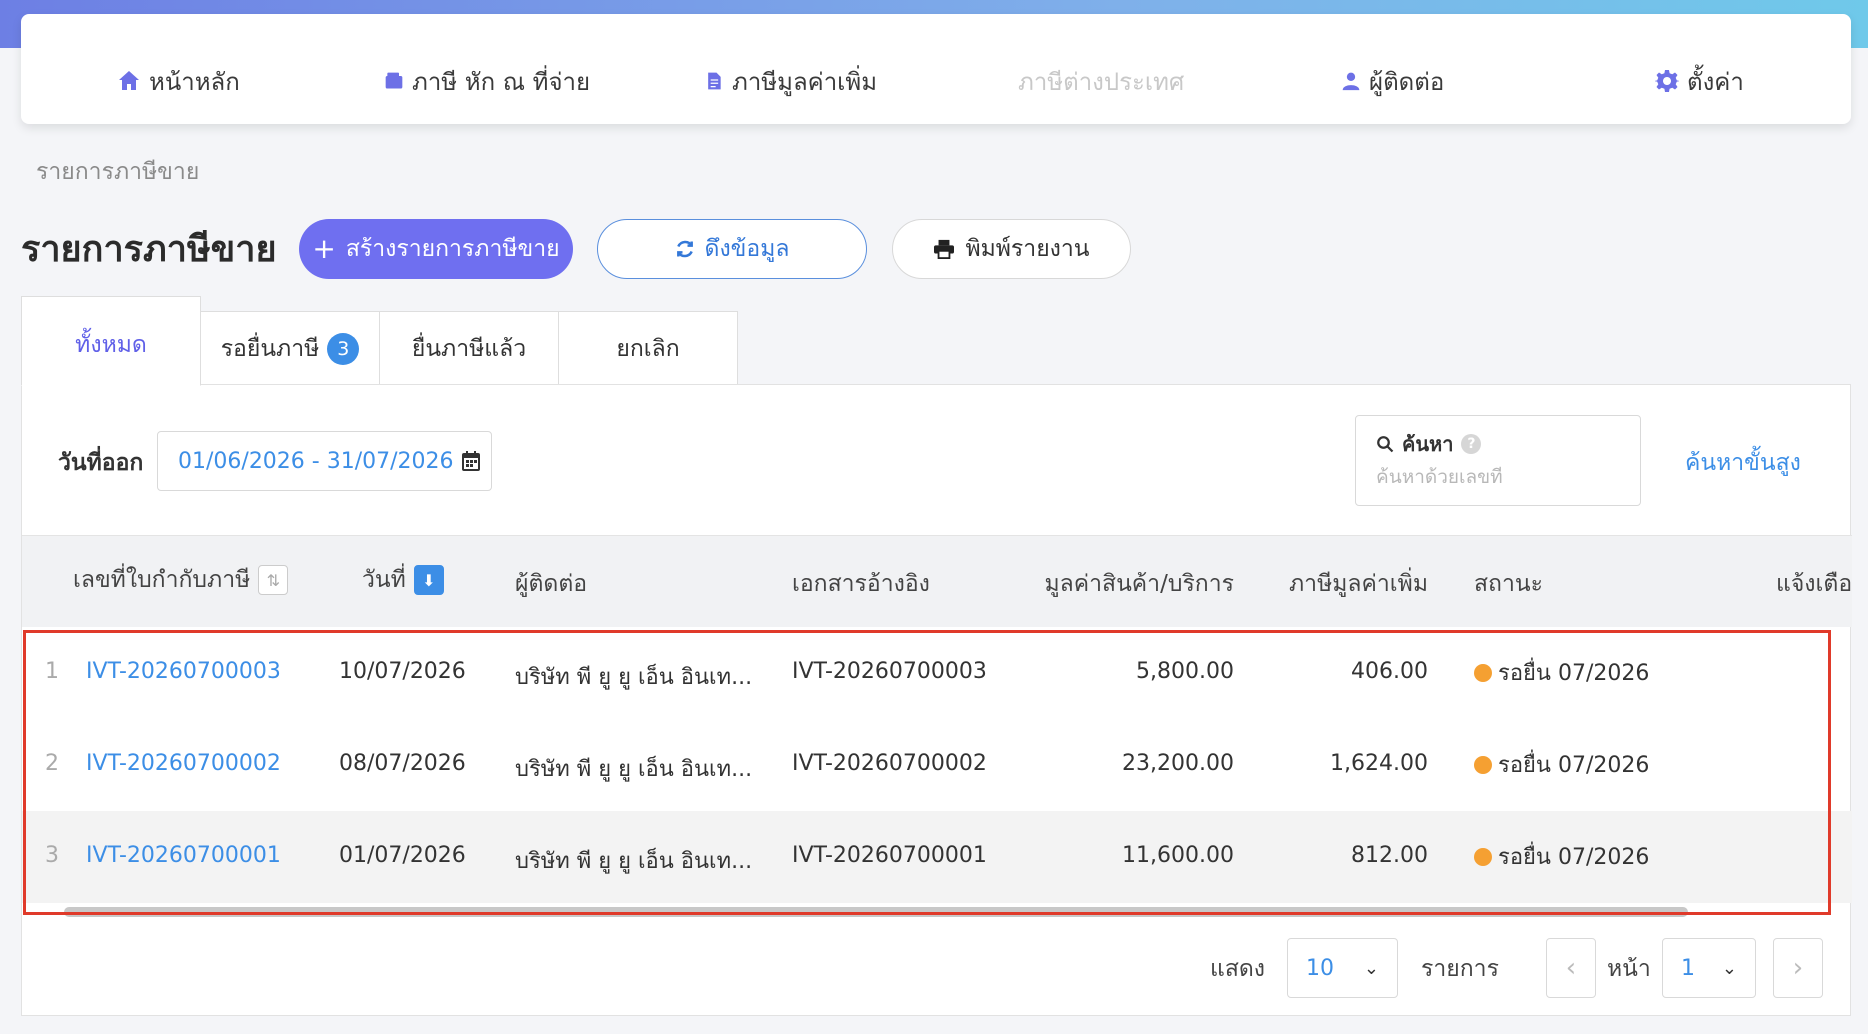 This screenshot has width=1868, height=1034. What do you see at coordinates (452, 249) in the screenshot?
I see `create-button-label: สร้างรายการภาษีขาย` at bounding box center [452, 249].